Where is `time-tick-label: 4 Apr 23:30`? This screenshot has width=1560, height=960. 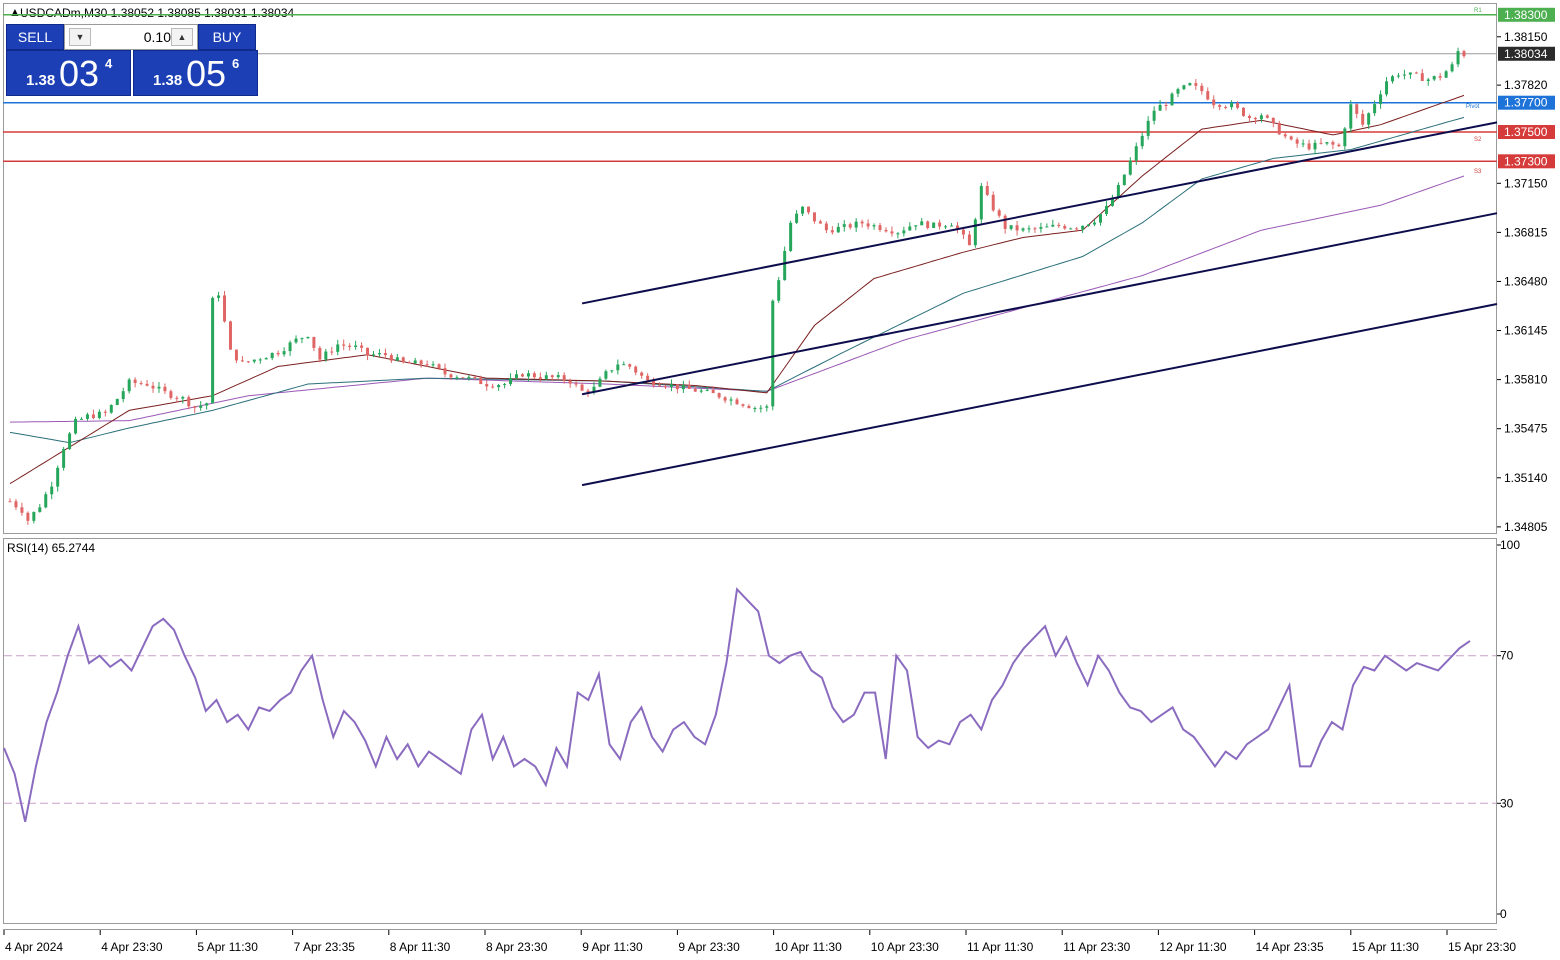 time-tick-label: 4 Apr 23:30 is located at coordinates (132, 947).